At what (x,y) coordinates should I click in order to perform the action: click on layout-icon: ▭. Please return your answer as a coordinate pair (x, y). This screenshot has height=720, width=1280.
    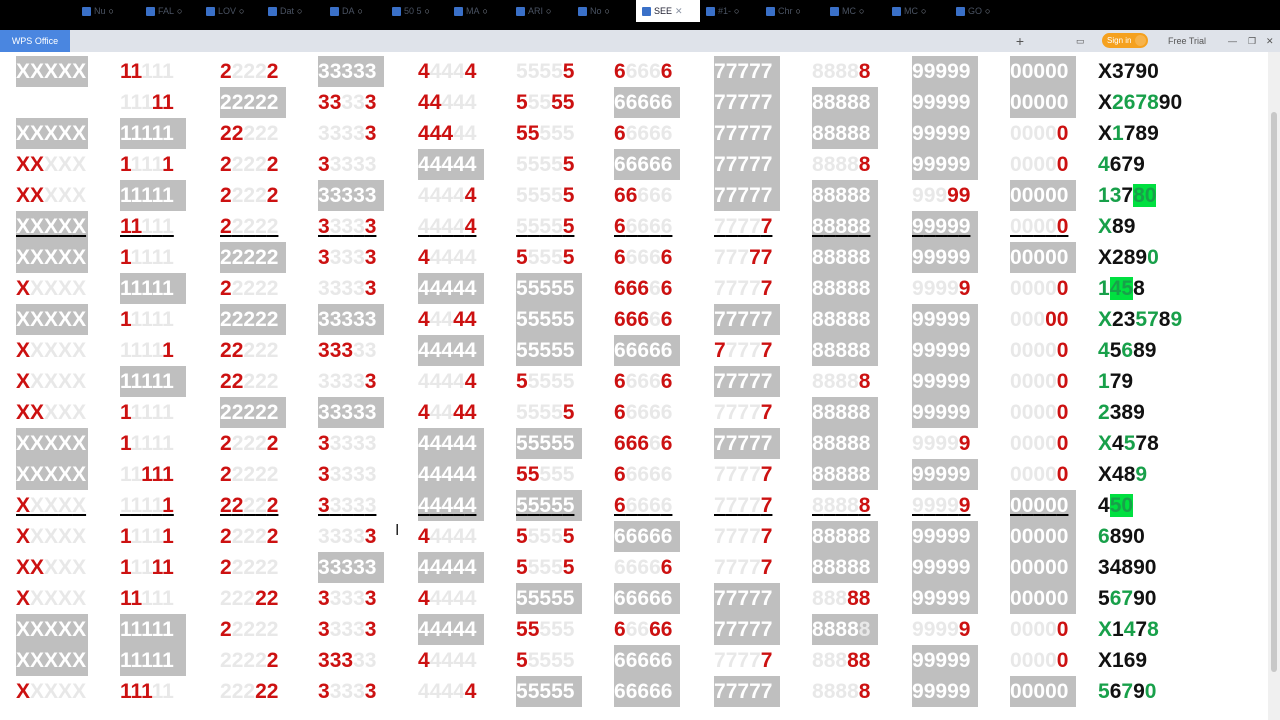
    Looking at the image, I should click on (1080, 41).